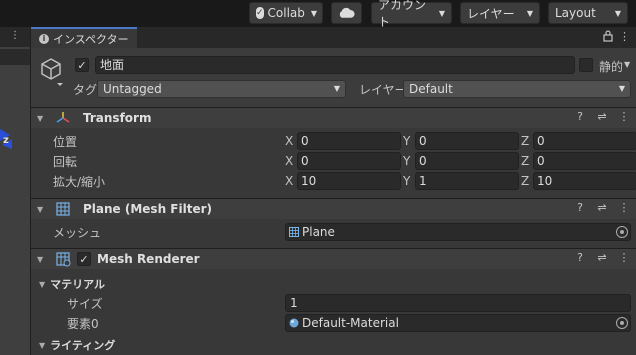 The height and width of the screenshot is (355, 636). What do you see at coordinates (83, 345) in the screenshot?
I see `lighting-label: ライティング` at bounding box center [83, 345].